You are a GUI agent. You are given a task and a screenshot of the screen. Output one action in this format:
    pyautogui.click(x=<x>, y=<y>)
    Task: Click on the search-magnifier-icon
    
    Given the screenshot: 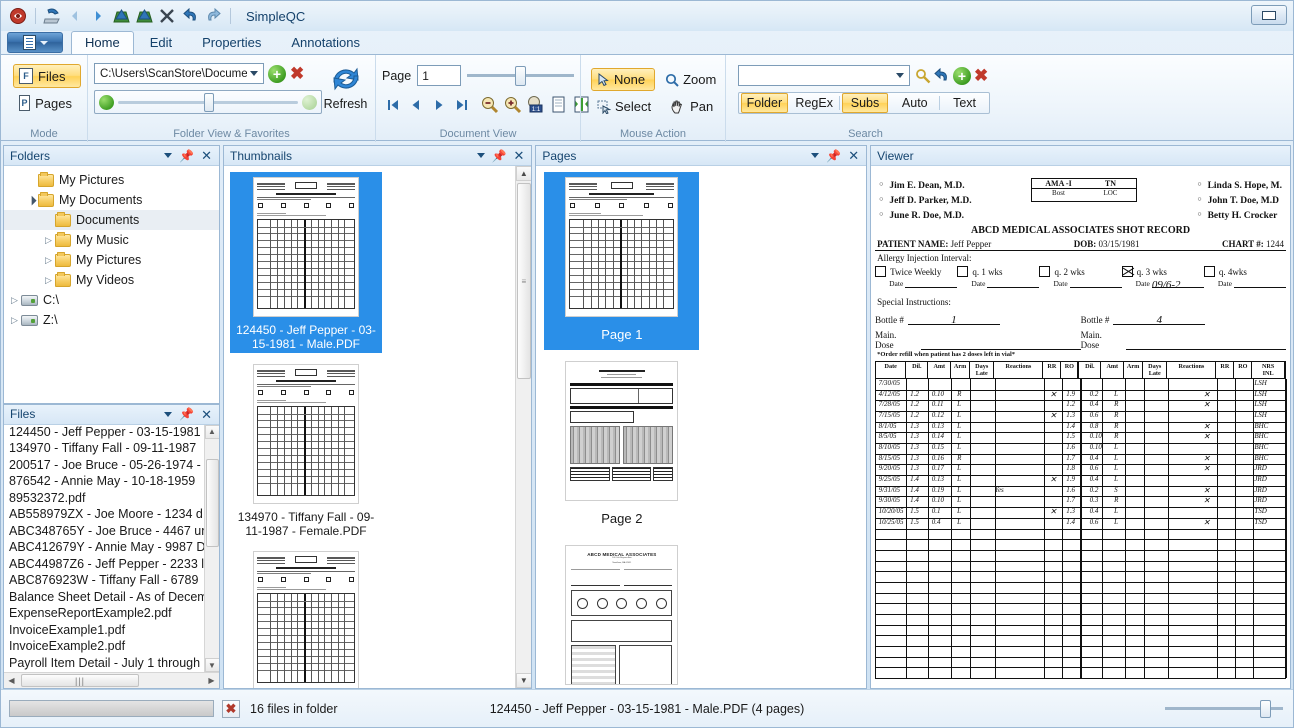 What is the action you would take?
    pyautogui.click(x=923, y=76)
    